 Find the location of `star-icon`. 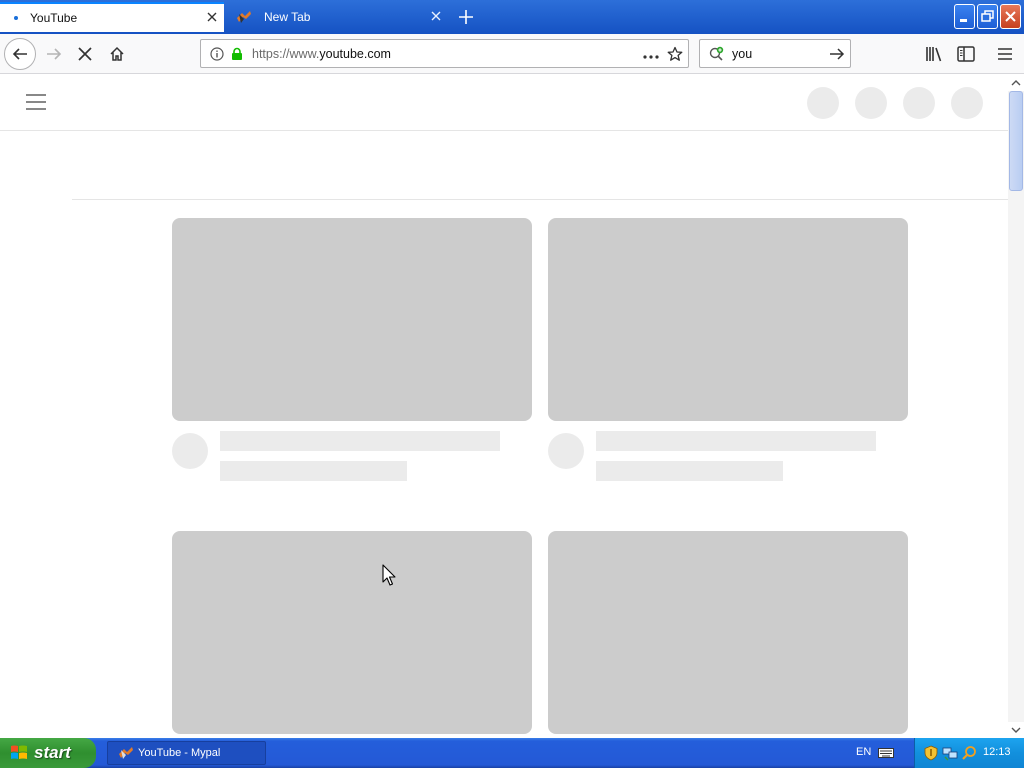

star-icon is located at coordinates (675, 53).